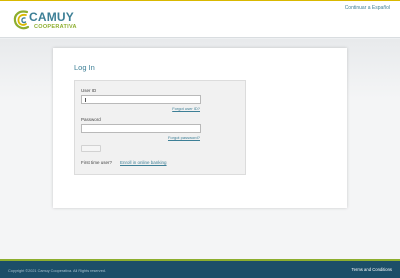 This screenshot has height=278, width=400. I want to click on first-time-label: First time user?, so click(97, 162).